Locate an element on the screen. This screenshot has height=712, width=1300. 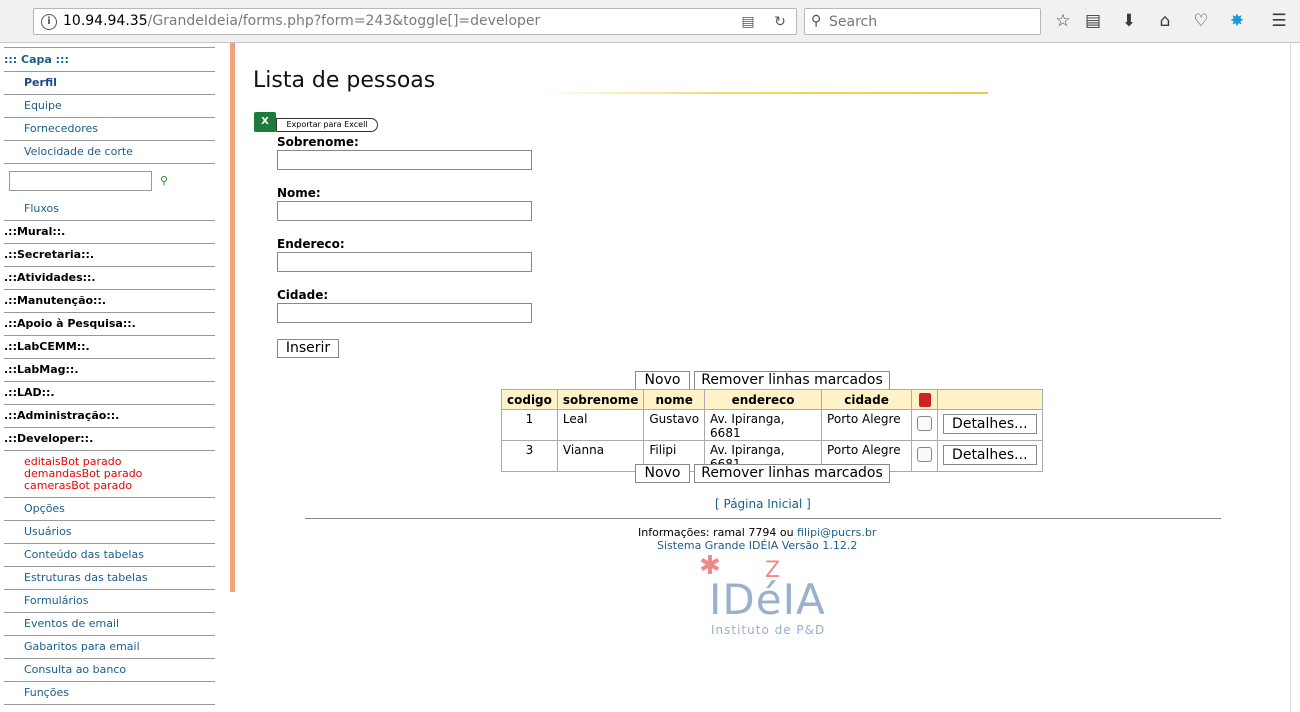
novo-button-top: Novo is located at coordinates (662, 380).